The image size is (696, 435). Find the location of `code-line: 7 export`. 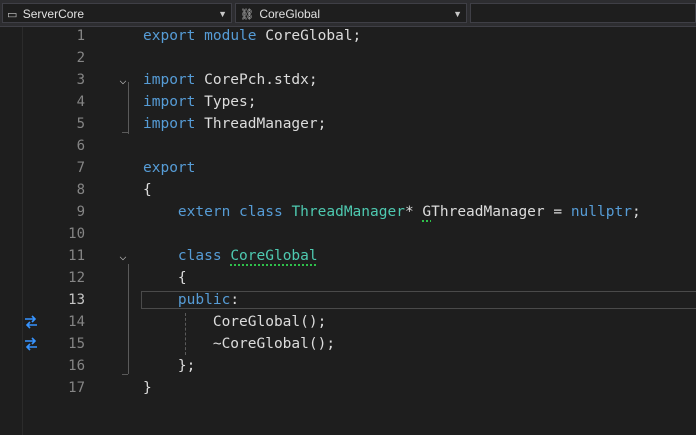

code-line: 7 export is located at coordinates (348, 168).